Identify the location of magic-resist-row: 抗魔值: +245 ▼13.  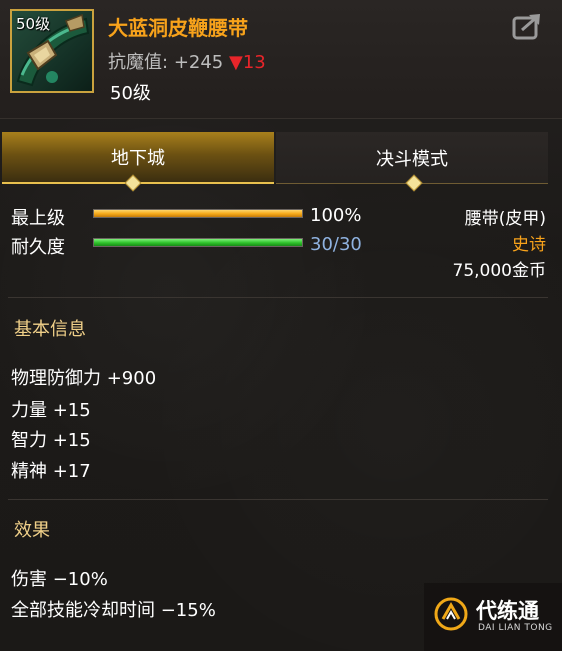
(187, 61).